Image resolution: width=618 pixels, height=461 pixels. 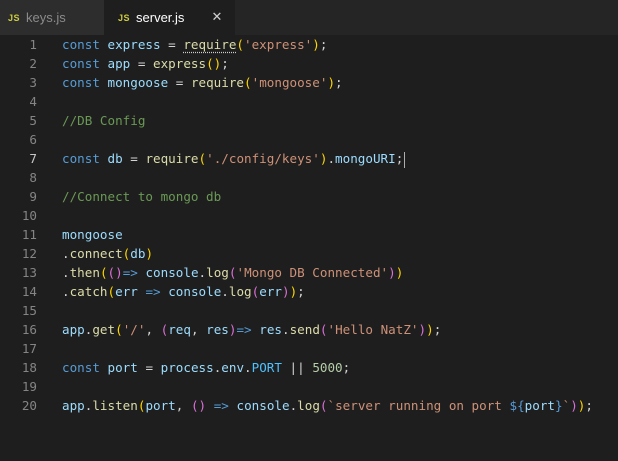 What do you see at coordinates (115, 405) in the screenshot?
I see `code-token: listen` at bounding box center [115, 405].